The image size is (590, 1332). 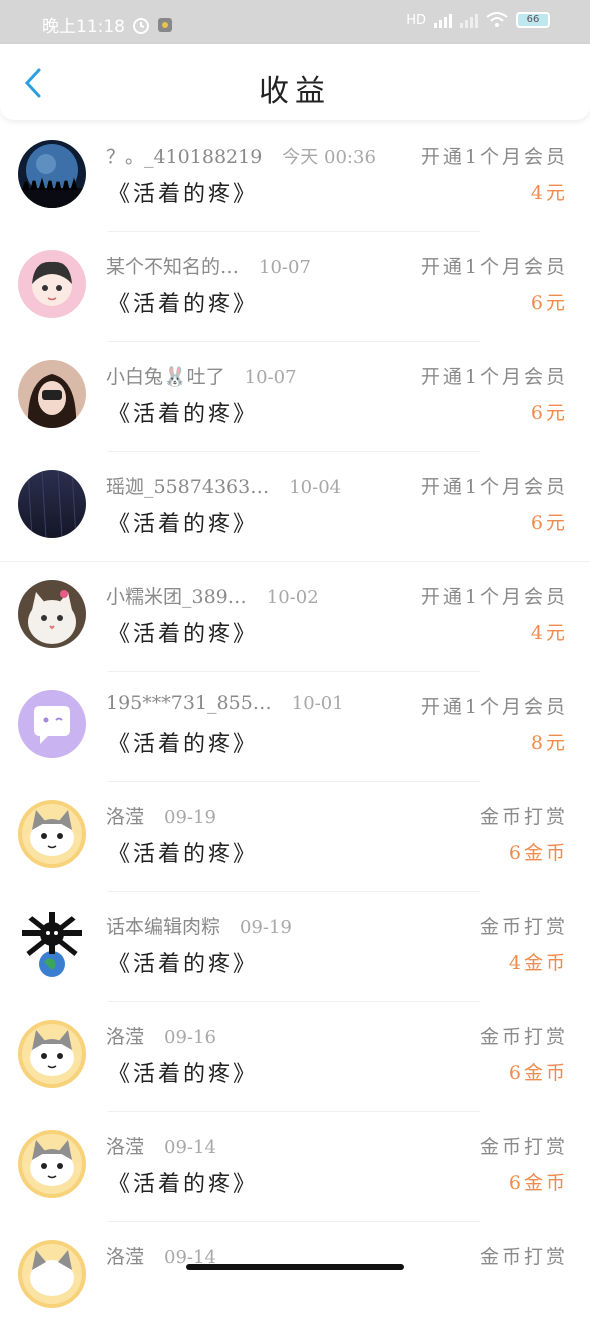 I want to click on alarm-icon, so click(x=141, y=25).